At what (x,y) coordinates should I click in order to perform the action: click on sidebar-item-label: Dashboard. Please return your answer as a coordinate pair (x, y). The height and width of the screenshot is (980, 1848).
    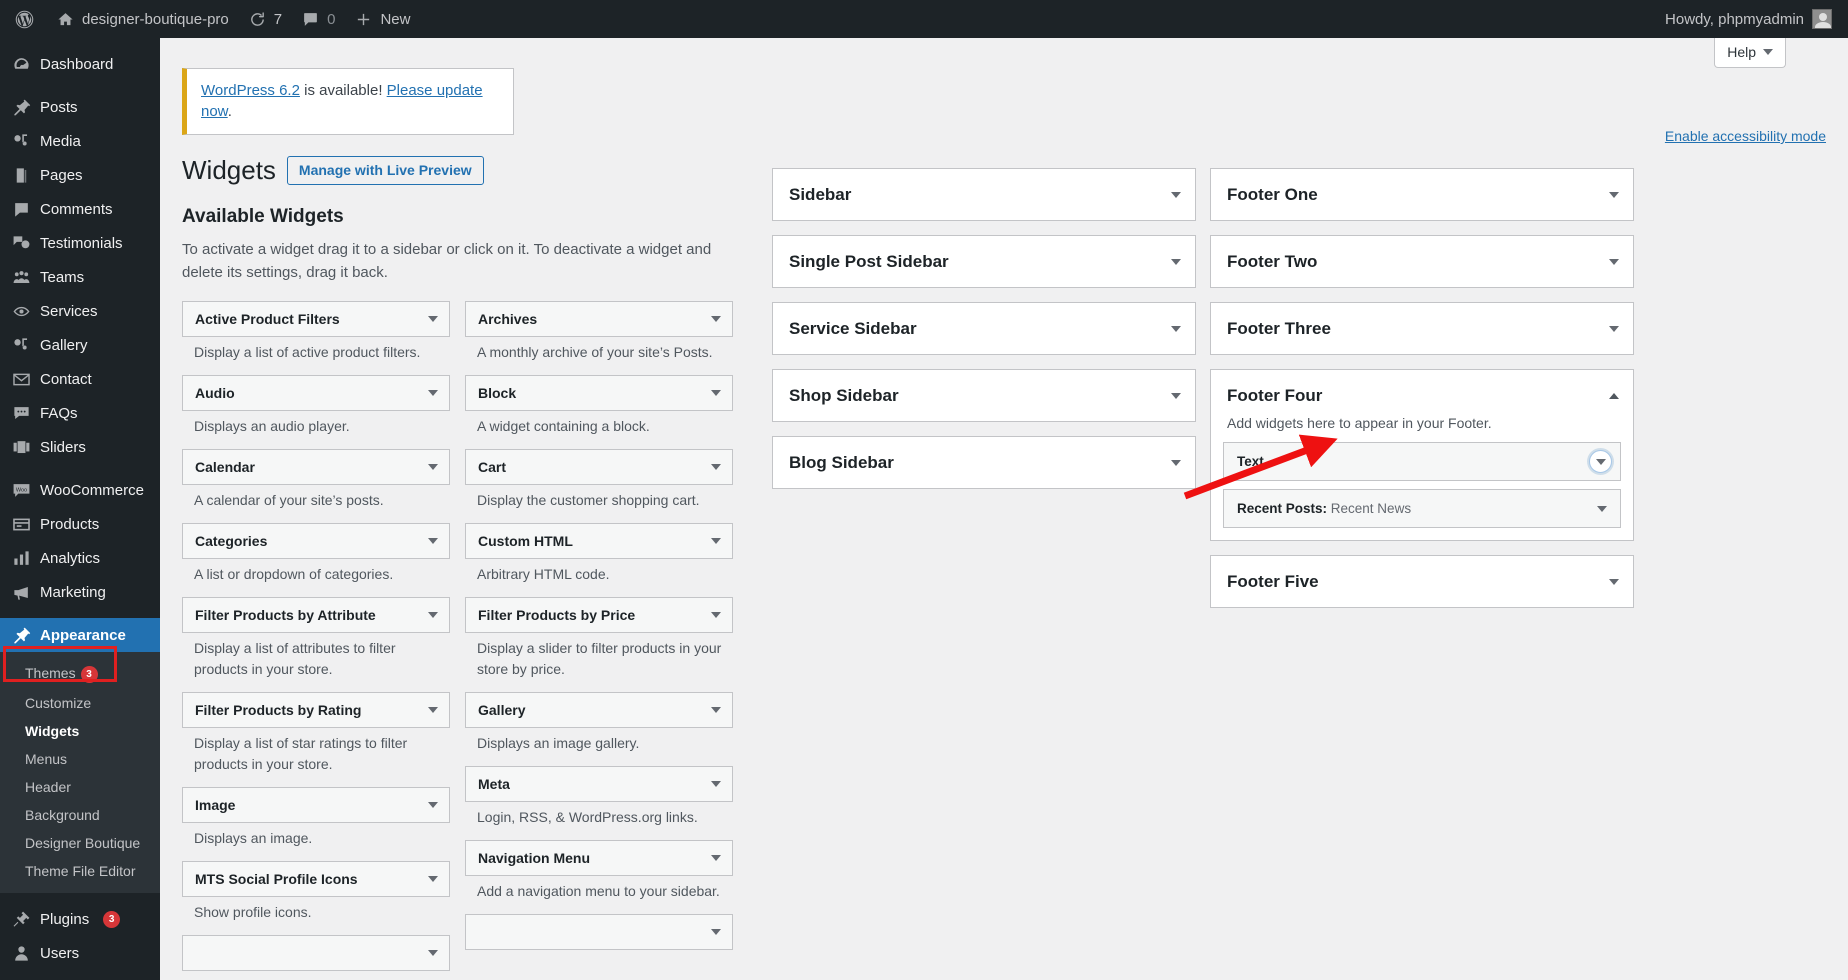
    Looking at the image, I should click on (77, 64).